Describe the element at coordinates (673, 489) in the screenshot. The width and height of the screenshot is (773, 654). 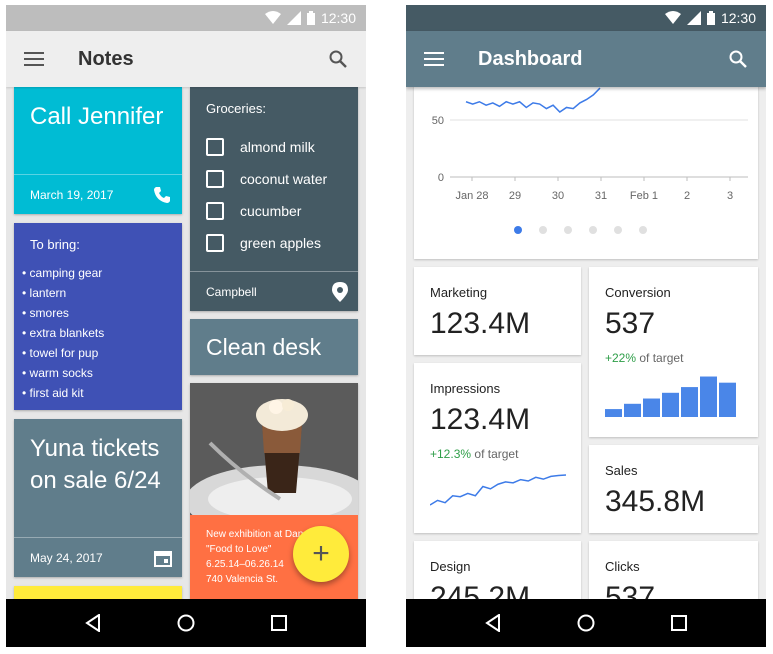
I see `metric-card-sales: Sales 345.8M` at that location.